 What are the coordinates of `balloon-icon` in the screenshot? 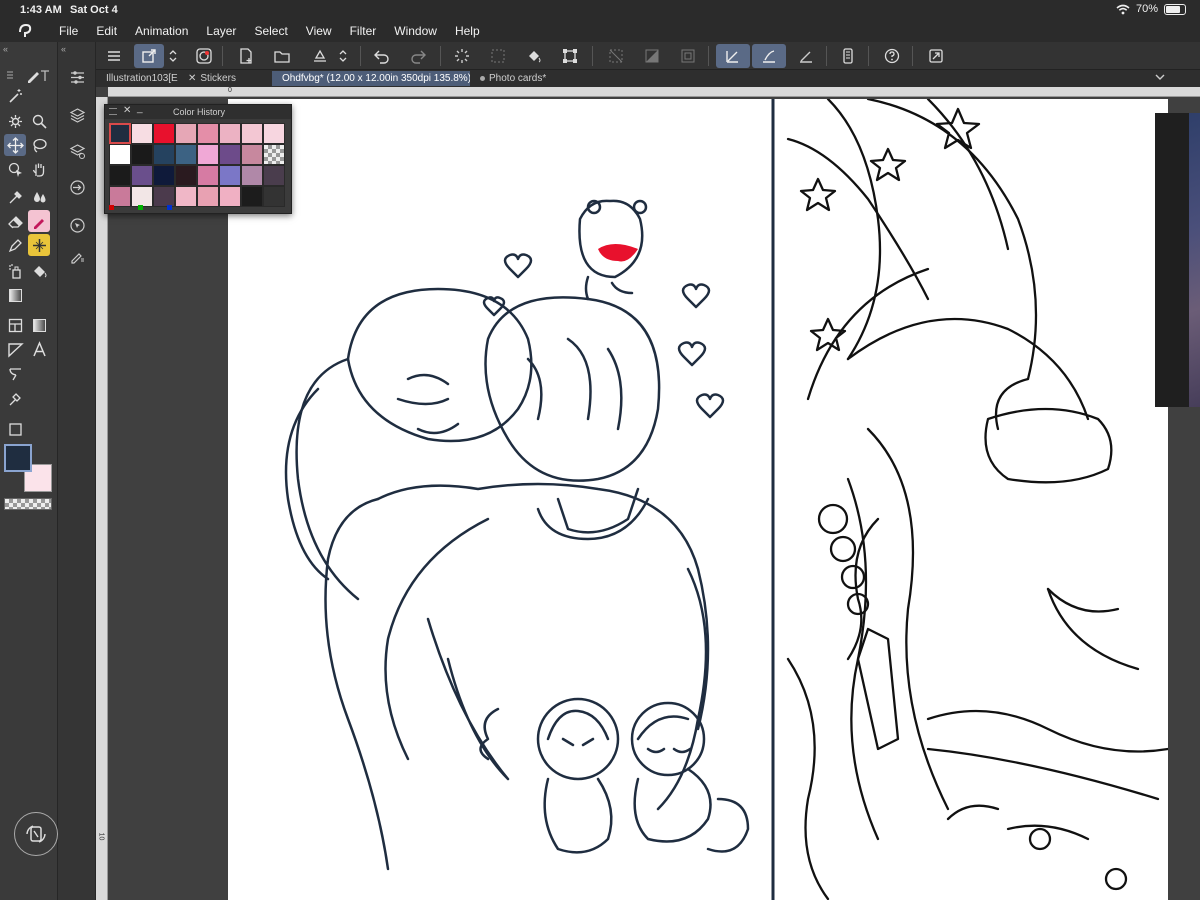 It's located at (15, 373).